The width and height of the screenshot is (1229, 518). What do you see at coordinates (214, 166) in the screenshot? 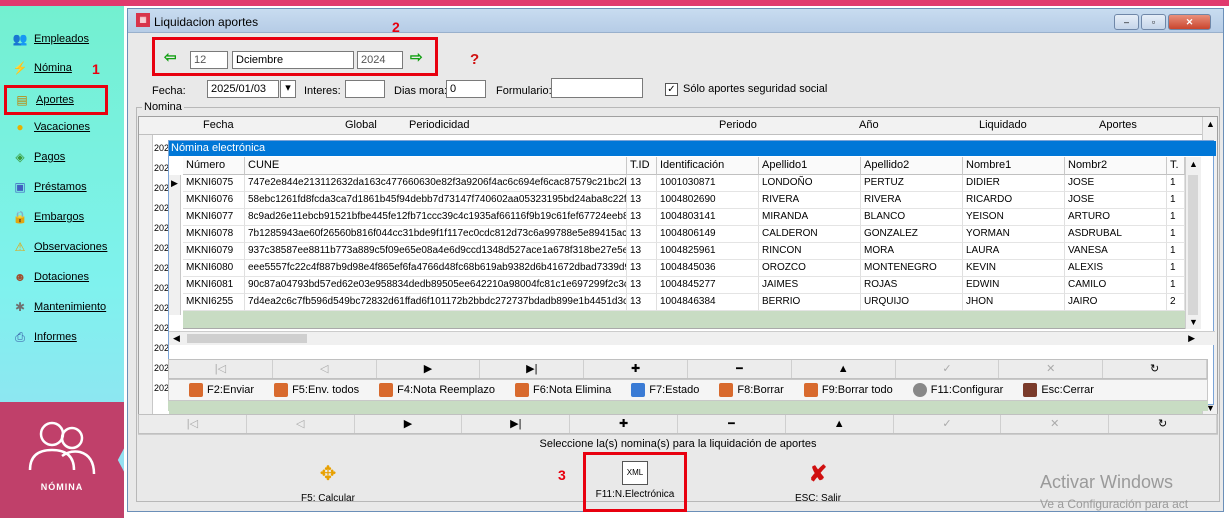
I see `col-numero: Número` at bounding box center [214, 166].